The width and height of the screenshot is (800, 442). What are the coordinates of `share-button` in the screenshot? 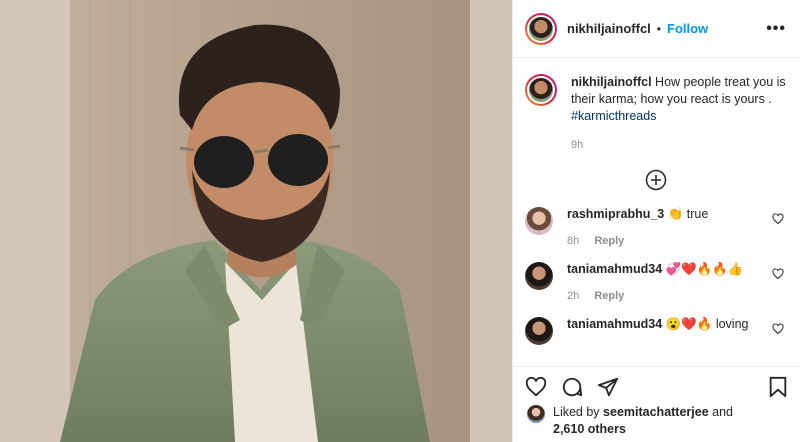 It's located at (608, 387).